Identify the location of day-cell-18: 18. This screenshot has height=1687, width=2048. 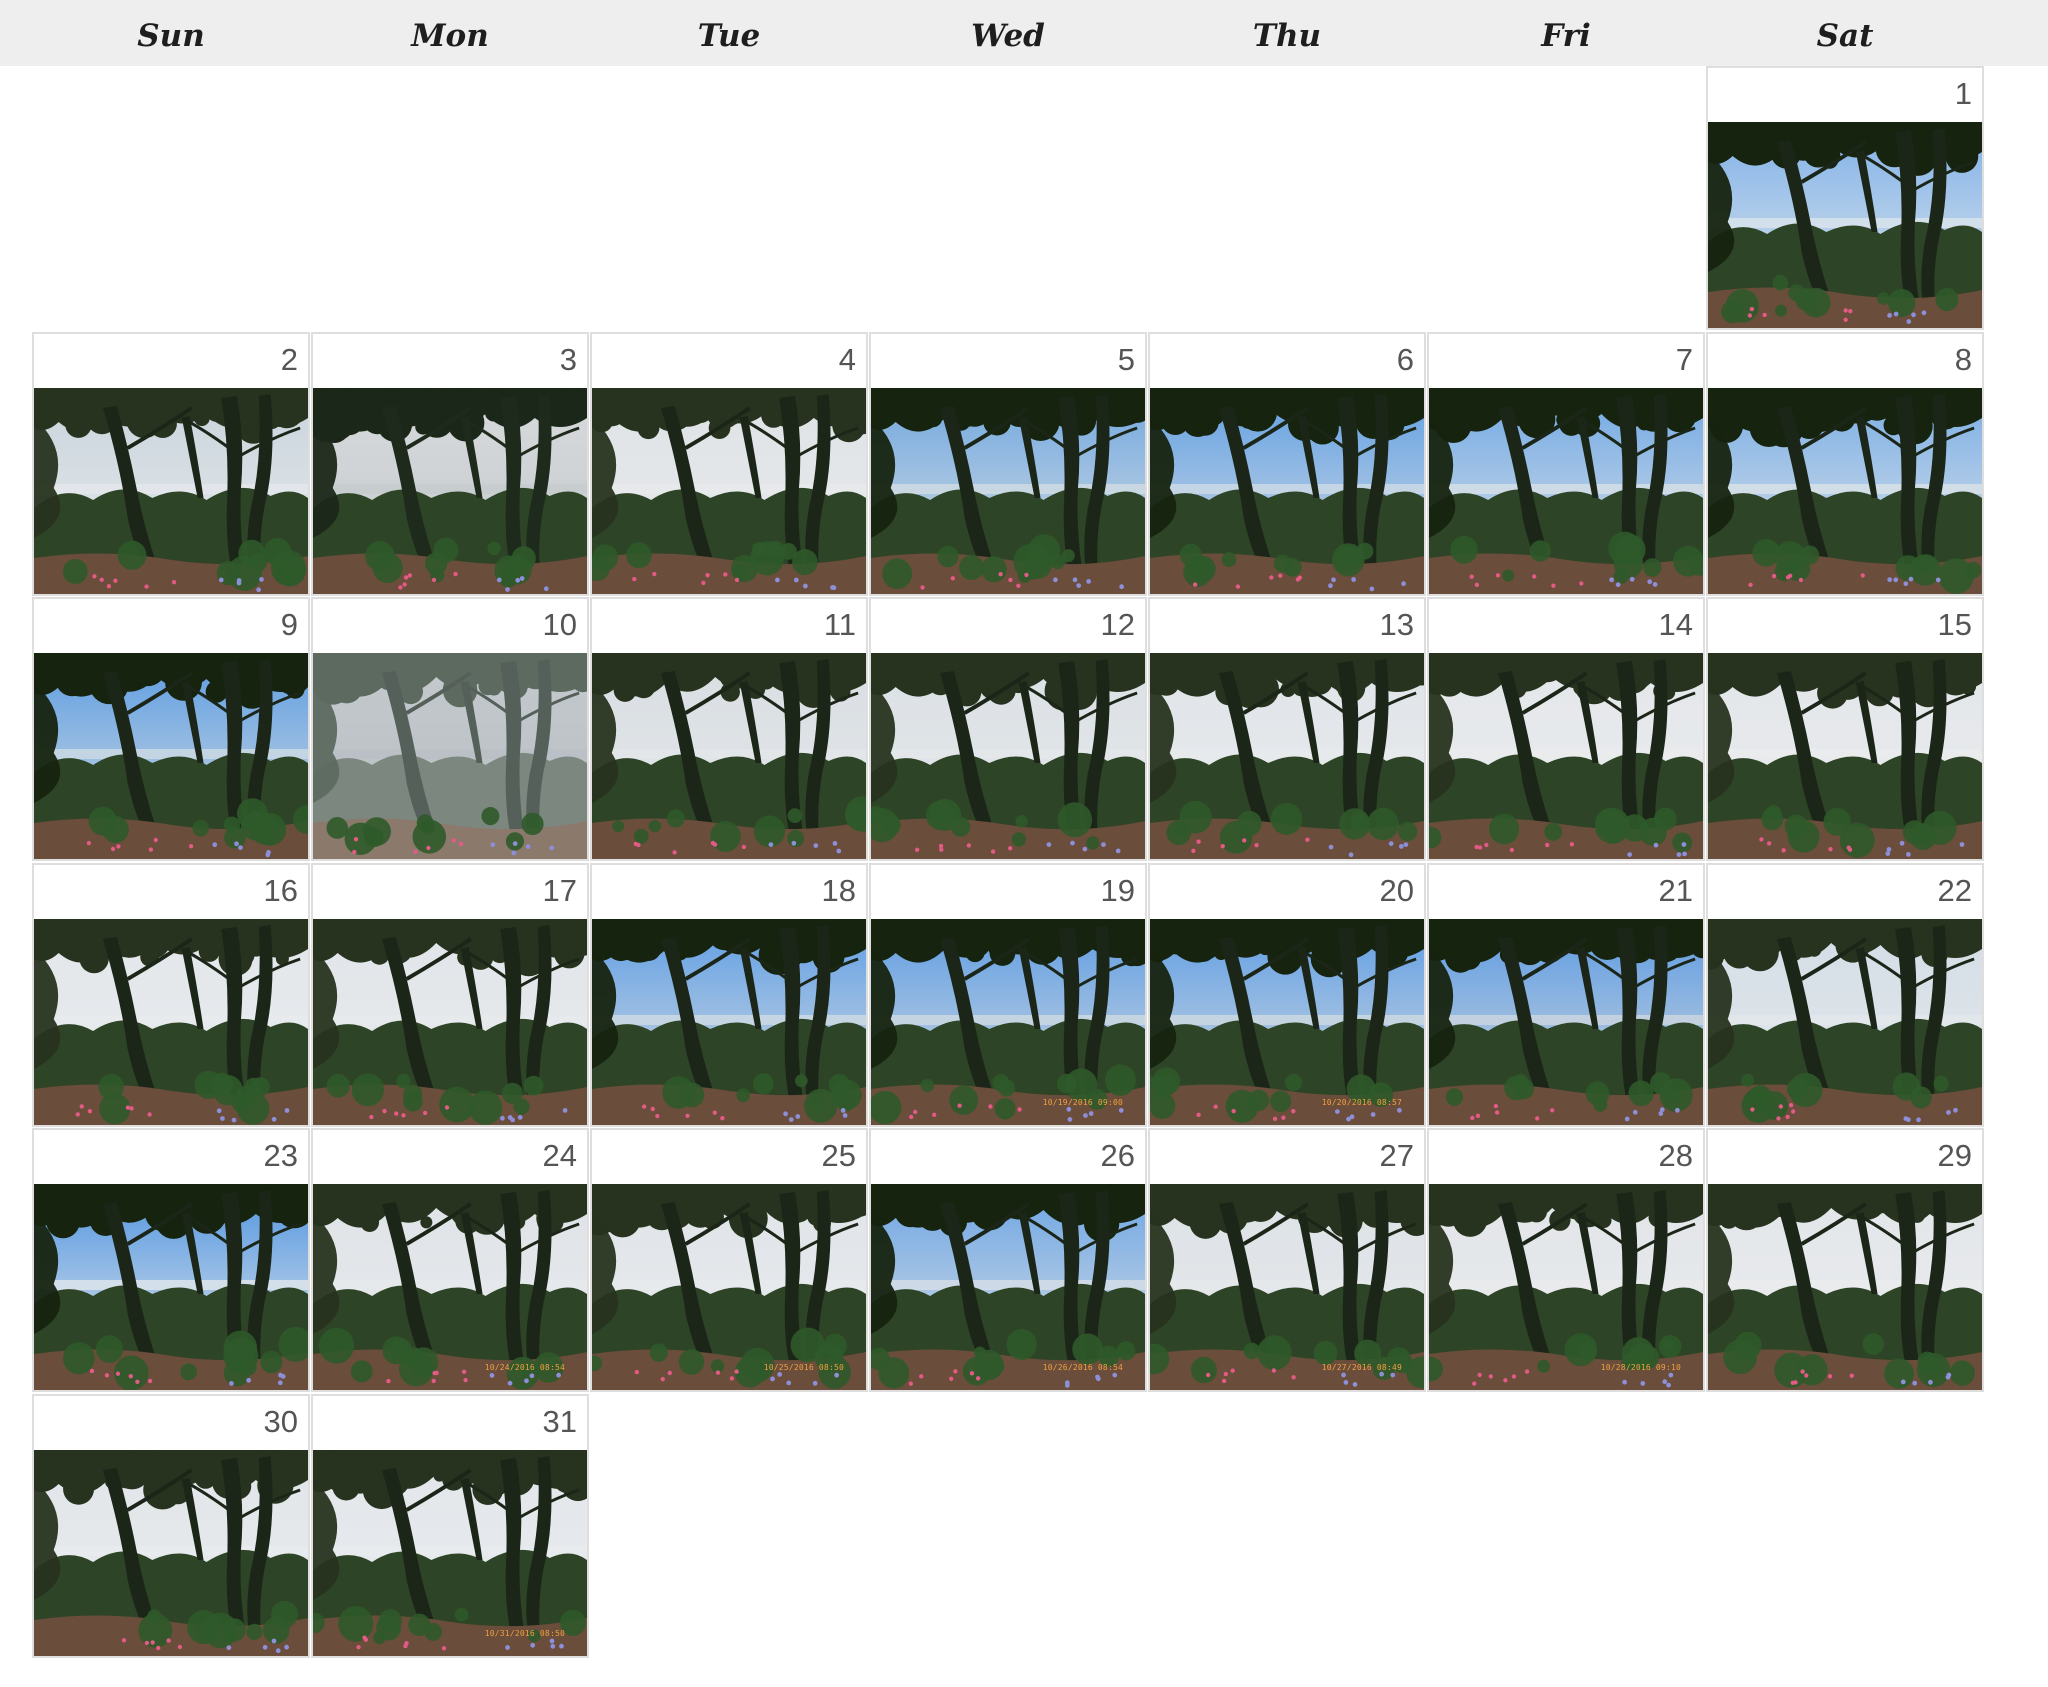
(729, 995).